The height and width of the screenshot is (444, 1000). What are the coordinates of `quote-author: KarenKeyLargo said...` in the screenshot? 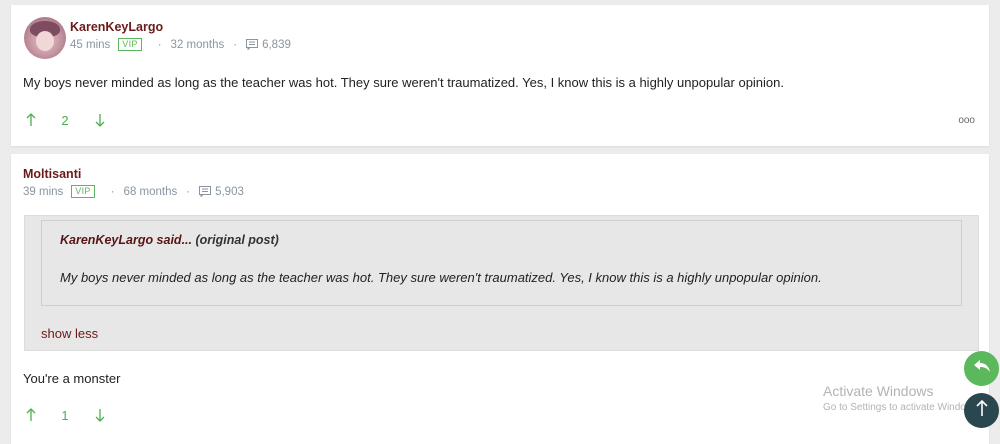 It's located at (126, 240).